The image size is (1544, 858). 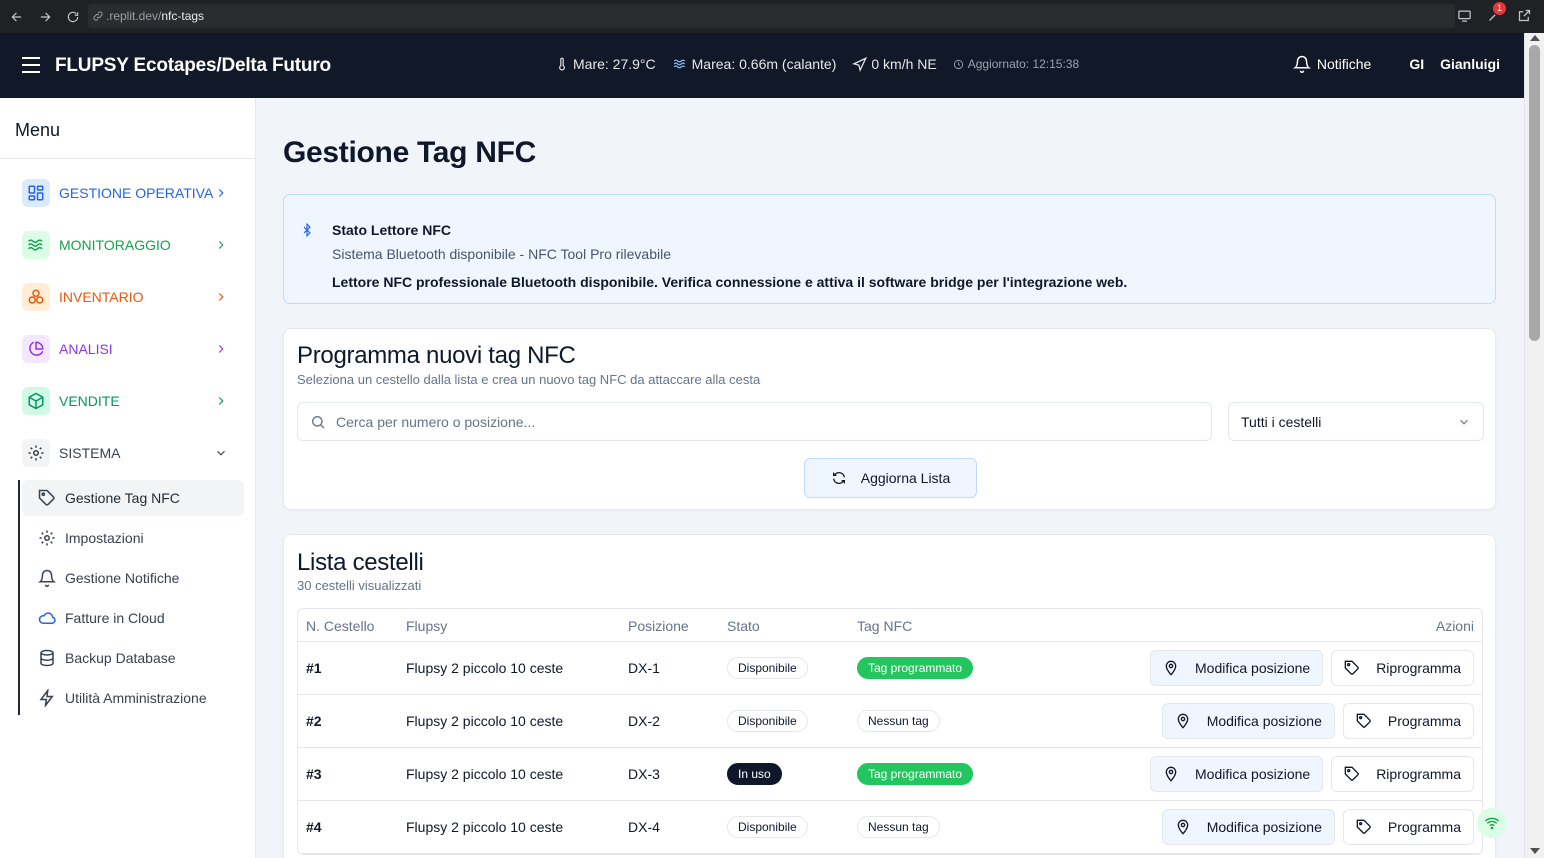 I want to click on page-scrollbar, so click(x=1534, y=445).